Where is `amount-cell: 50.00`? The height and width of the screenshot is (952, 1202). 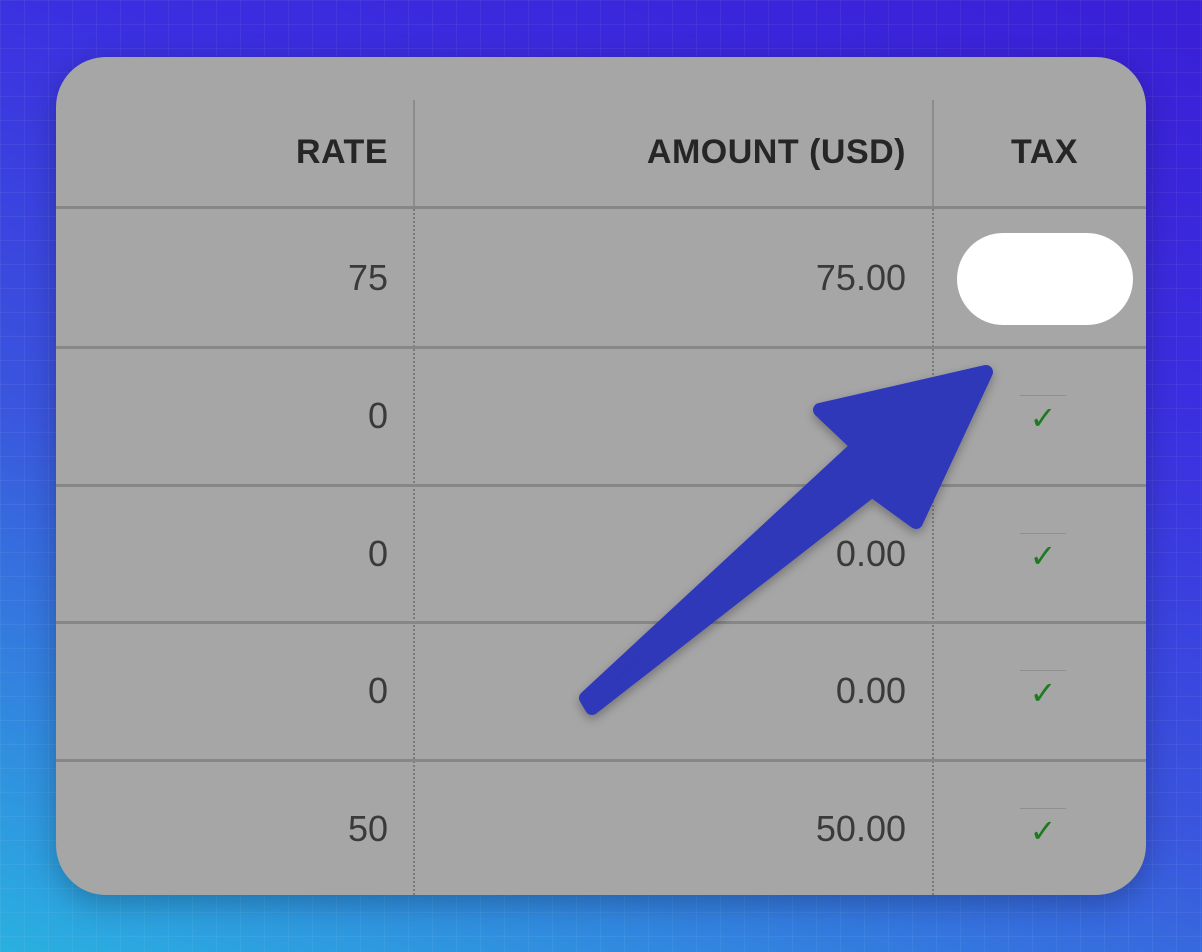 amount-cell: 50.00 is located at coordinates (861, 829).